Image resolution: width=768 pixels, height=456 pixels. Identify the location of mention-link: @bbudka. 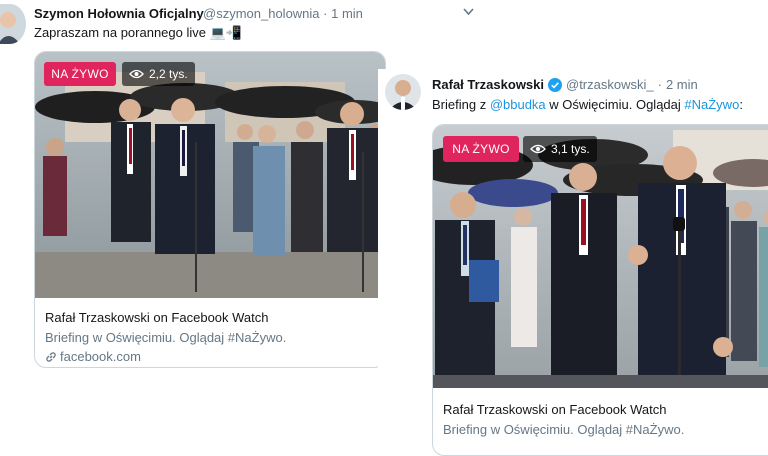
(518, 104).